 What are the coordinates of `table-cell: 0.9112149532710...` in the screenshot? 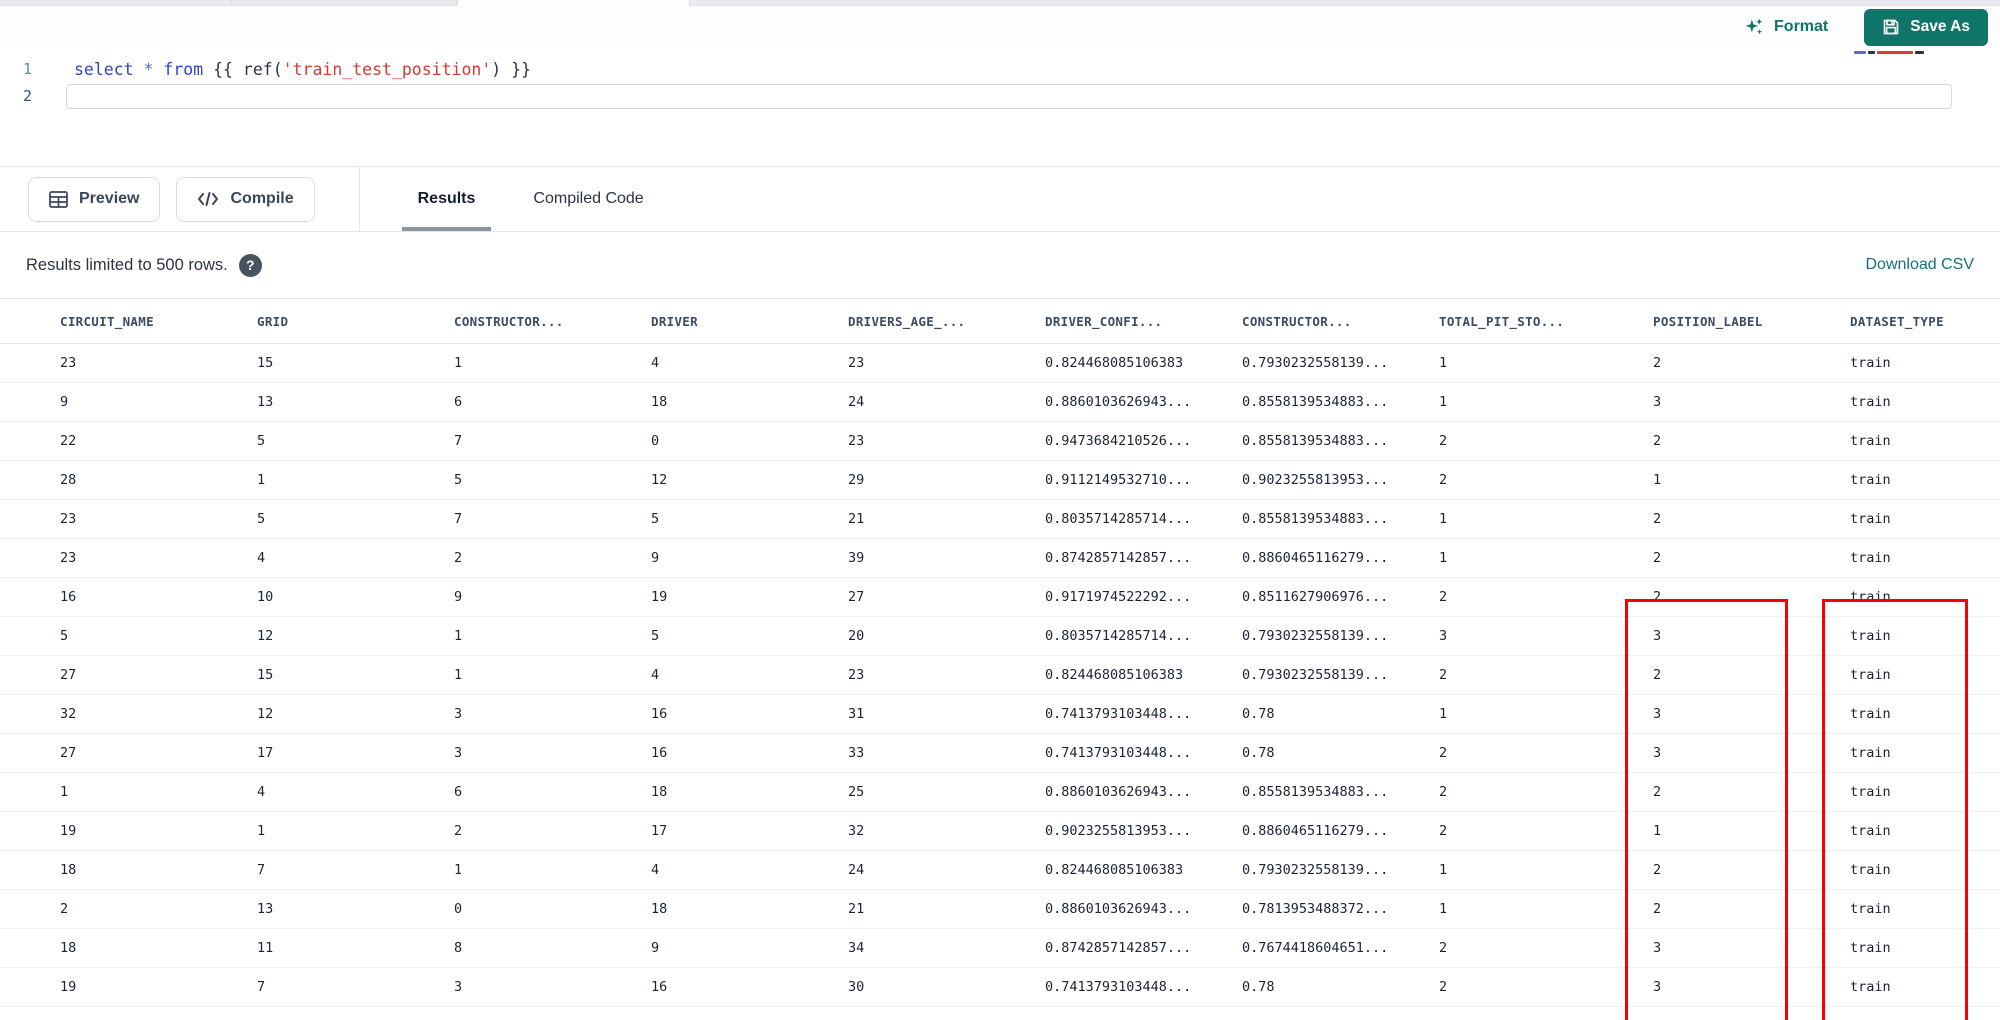 It's located at (1118, 480).